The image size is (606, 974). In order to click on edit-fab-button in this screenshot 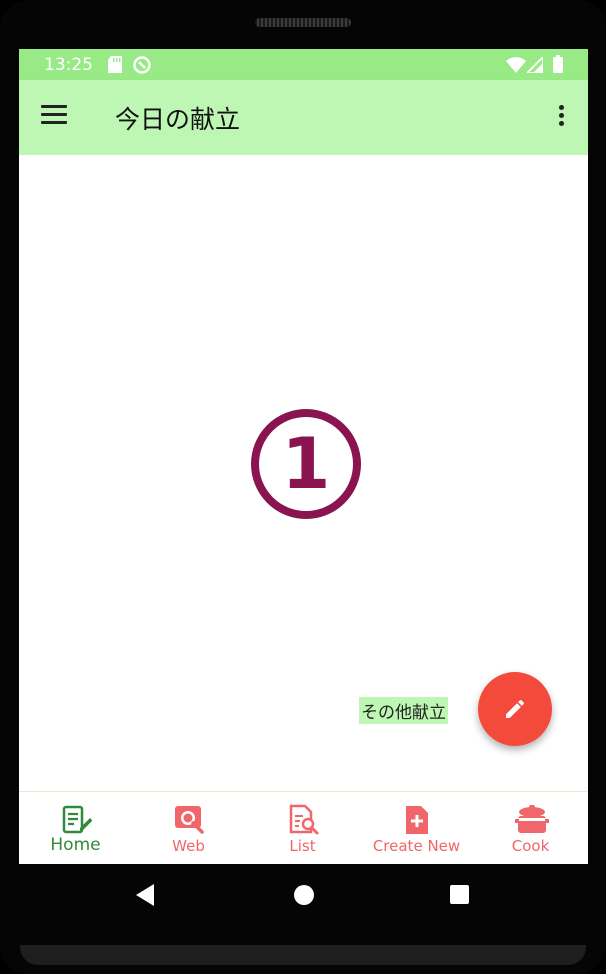, I will do `click(515, 709)`.